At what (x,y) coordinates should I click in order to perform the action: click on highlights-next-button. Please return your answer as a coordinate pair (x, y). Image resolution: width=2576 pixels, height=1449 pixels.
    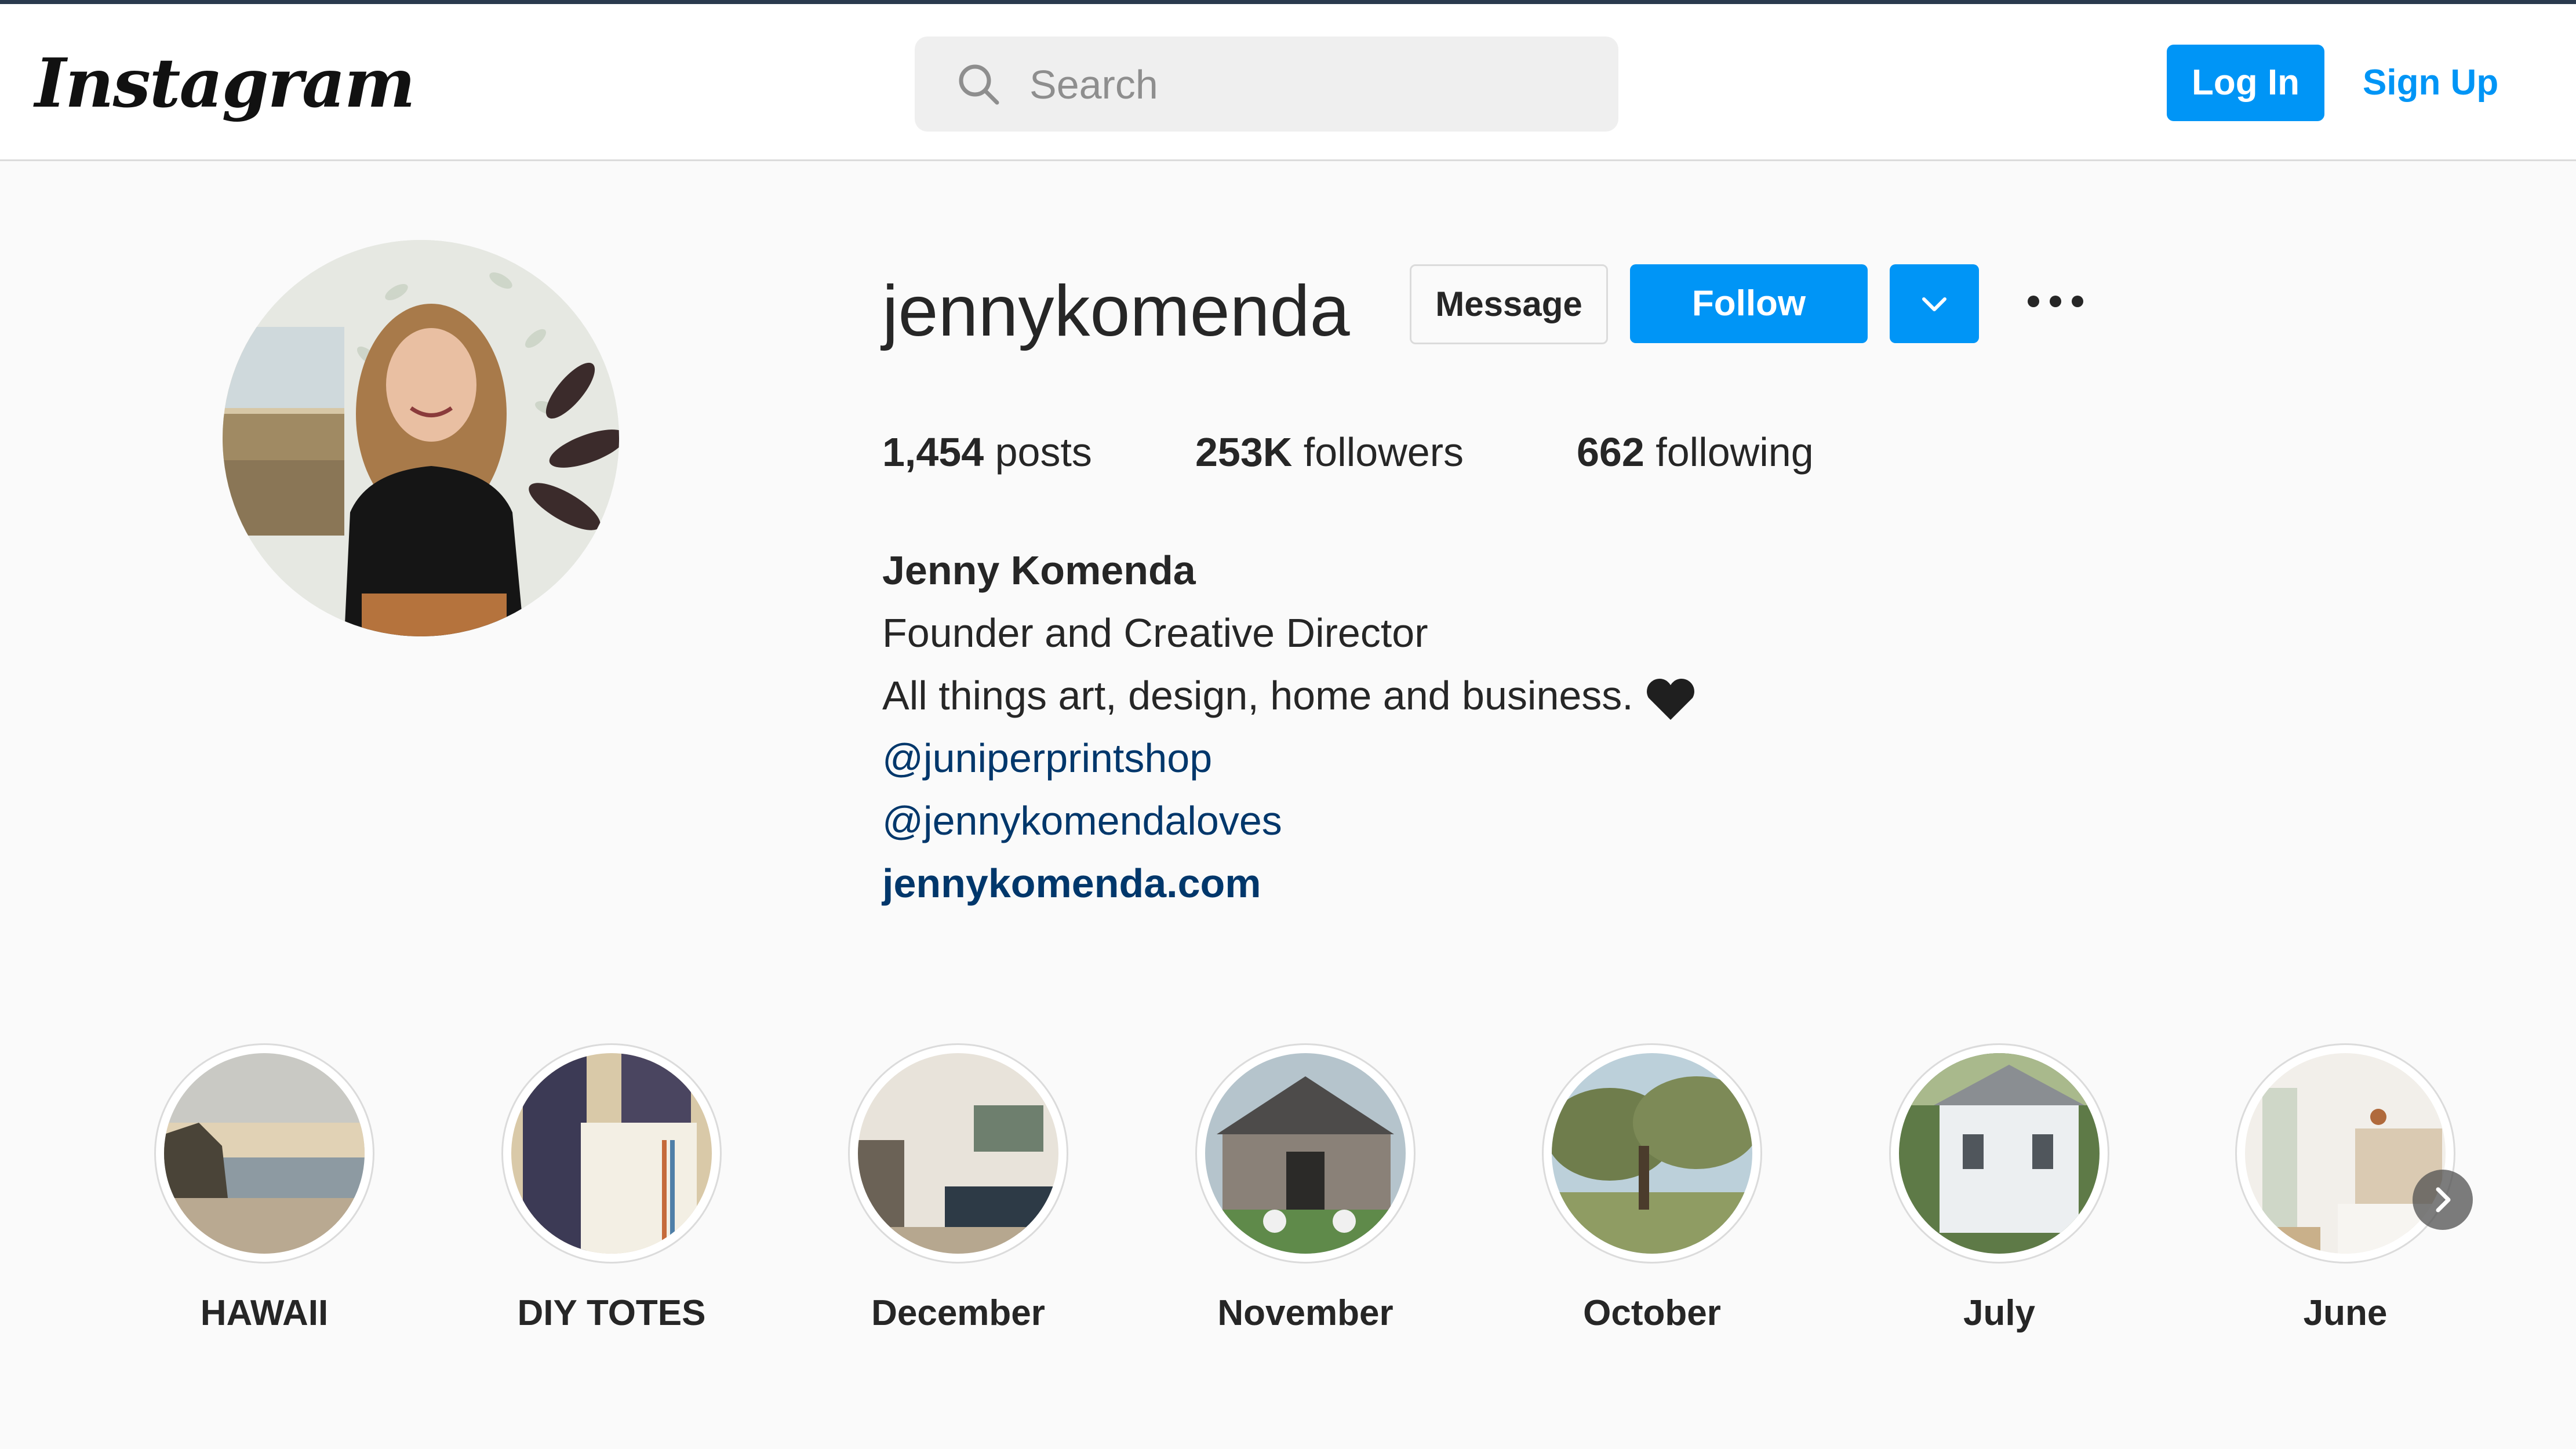
    Looking at the image, I should click on (2443, 1200).